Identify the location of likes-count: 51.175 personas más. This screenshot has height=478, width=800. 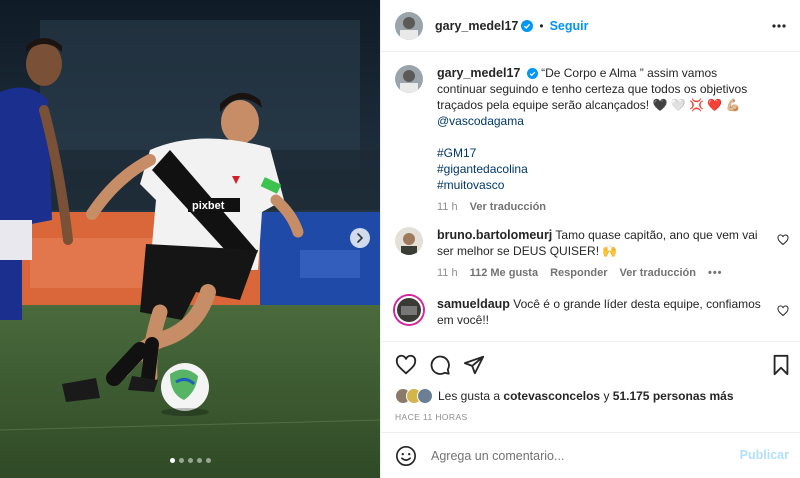
(673, 396).